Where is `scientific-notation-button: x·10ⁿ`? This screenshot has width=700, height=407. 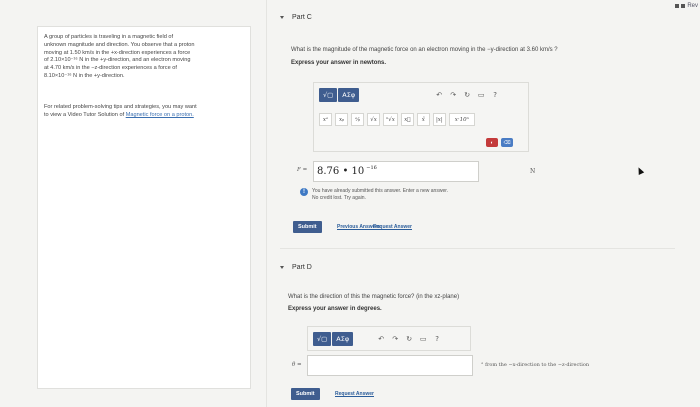
scientific-notation-button: x·10ⁿ is located at coordinates (461, 119).